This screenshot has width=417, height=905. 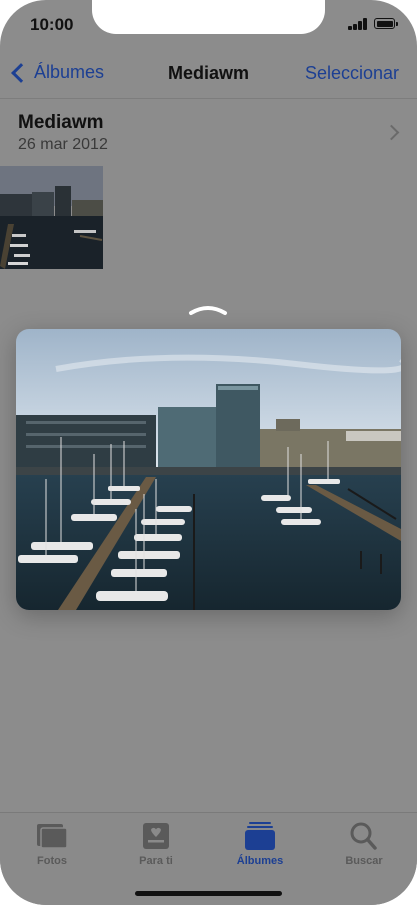 I want to click on divider, so click(x=208, y=98).